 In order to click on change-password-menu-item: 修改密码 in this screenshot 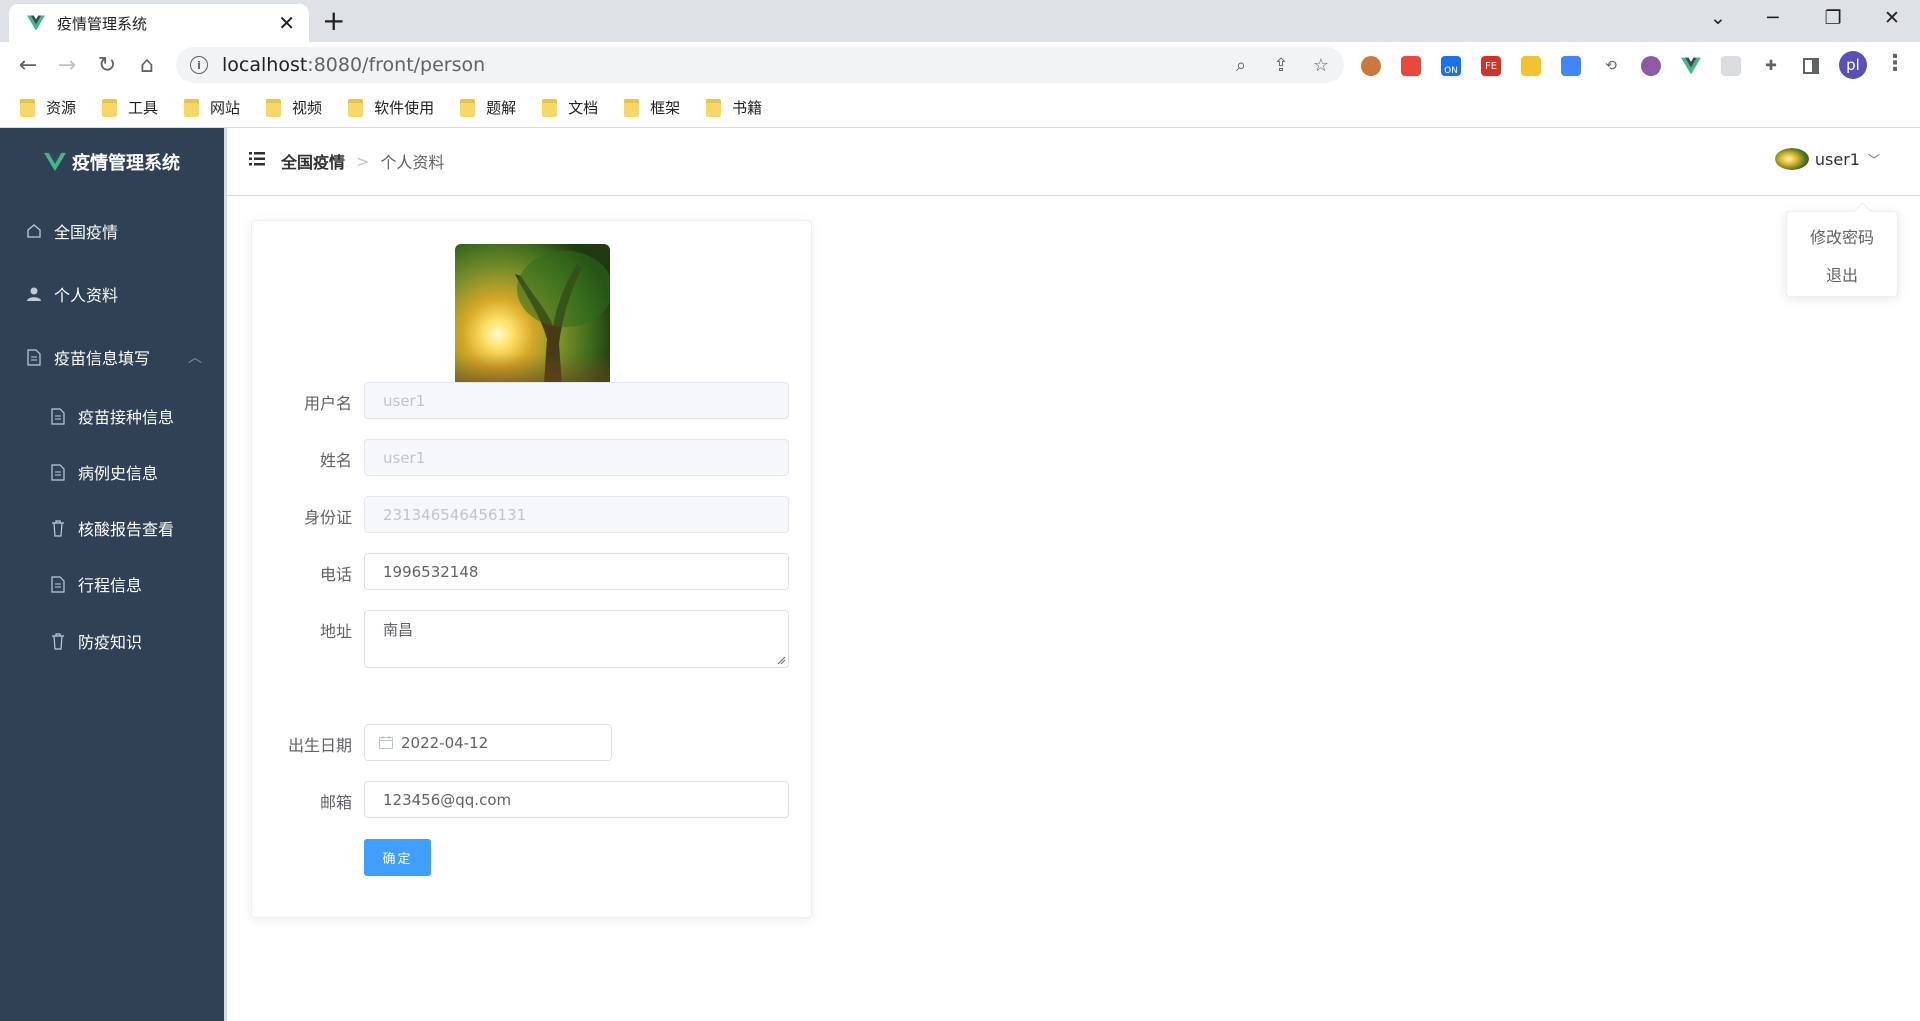, I will do `click(1842, 236)`.